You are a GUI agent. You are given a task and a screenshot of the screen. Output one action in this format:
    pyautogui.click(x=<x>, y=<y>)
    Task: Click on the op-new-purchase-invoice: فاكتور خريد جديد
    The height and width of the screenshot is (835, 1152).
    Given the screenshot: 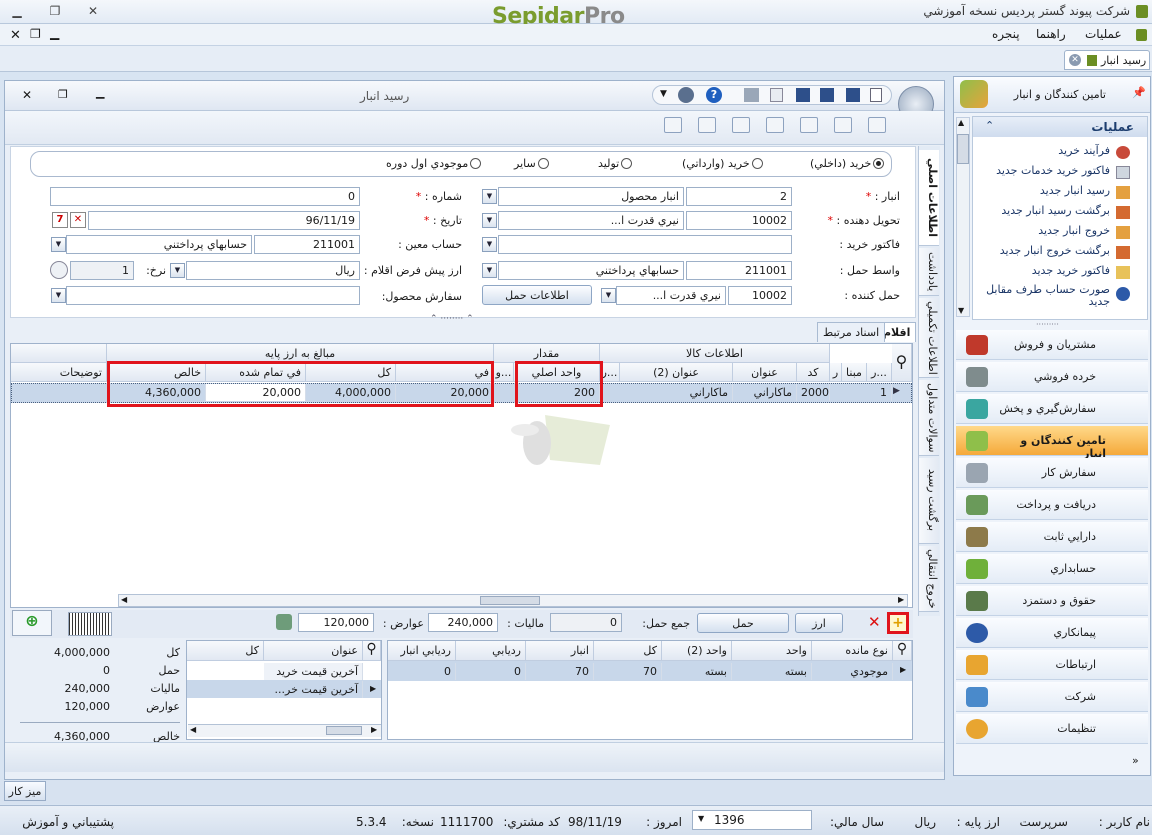 What is the action you would take?
    pyautogui.click(x=1044, y=274)
    